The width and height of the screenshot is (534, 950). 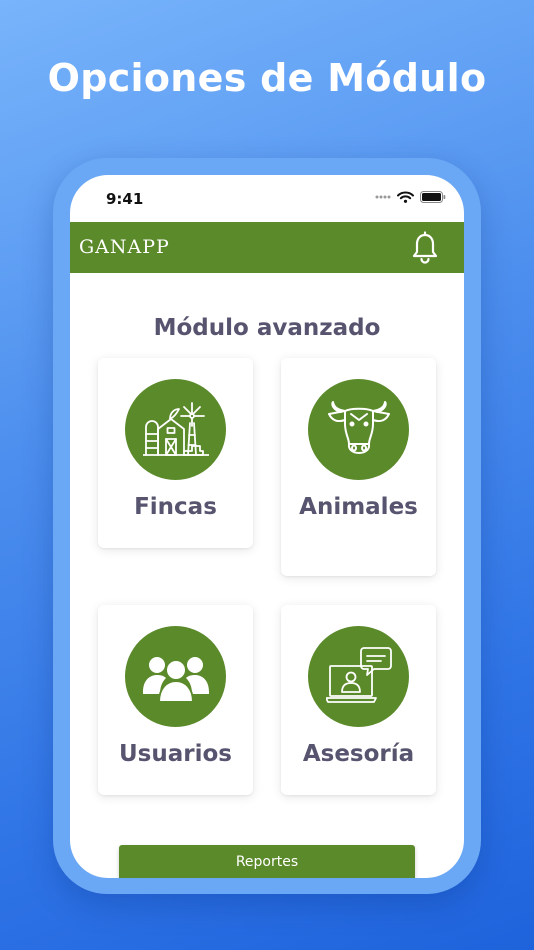 What do you see at coordinates (175, 507) in the screenshot?
I see `card-label: Fincas` at bounding box center [175, 507].